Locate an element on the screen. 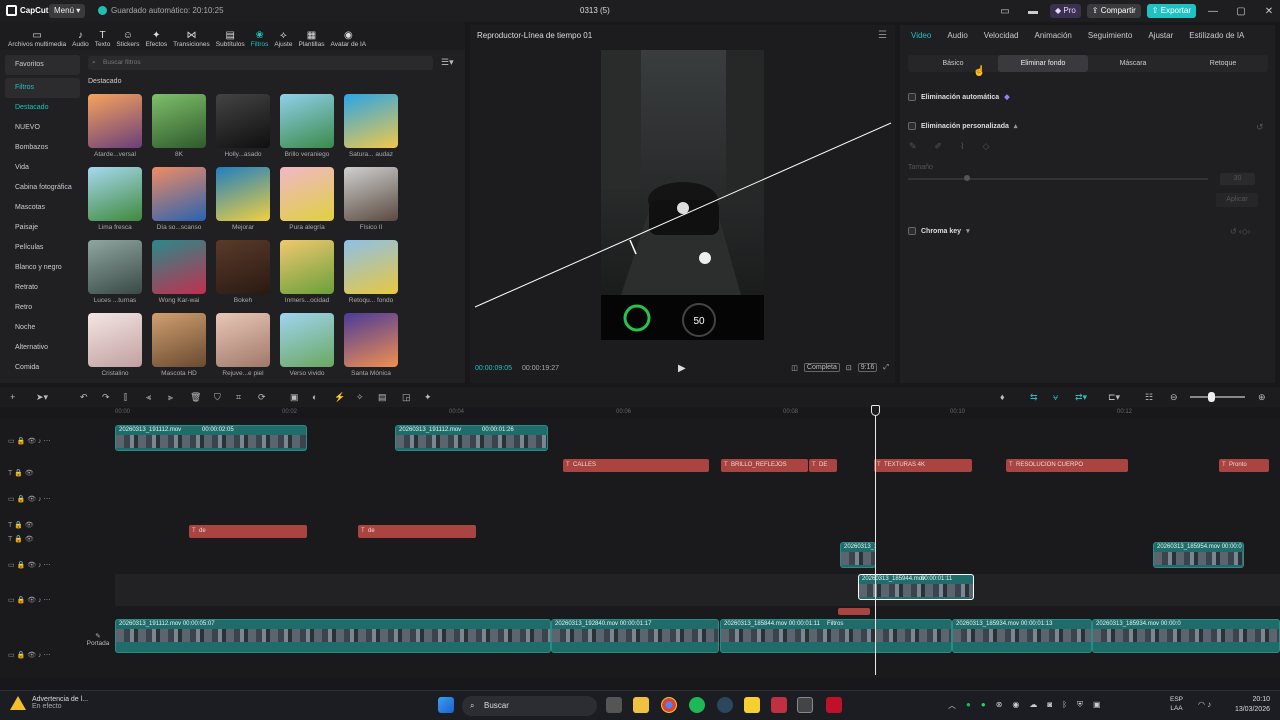 This screenshot has height=720, width=1280. onedrive-icon: ☁ is located at coordinates (1033, 705).